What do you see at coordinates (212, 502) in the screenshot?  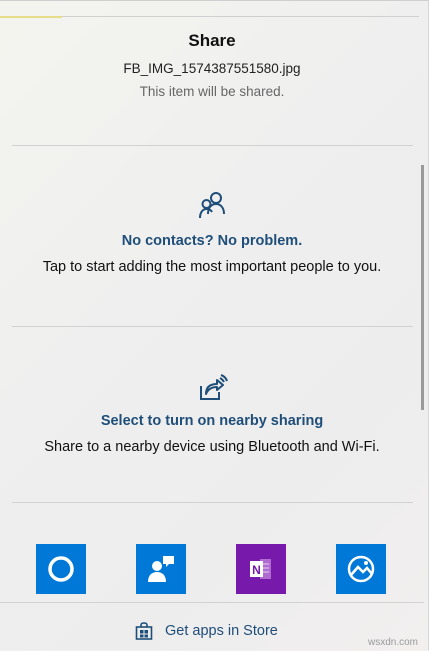 I see `divider-bottom` at bounding box center [212, 502].